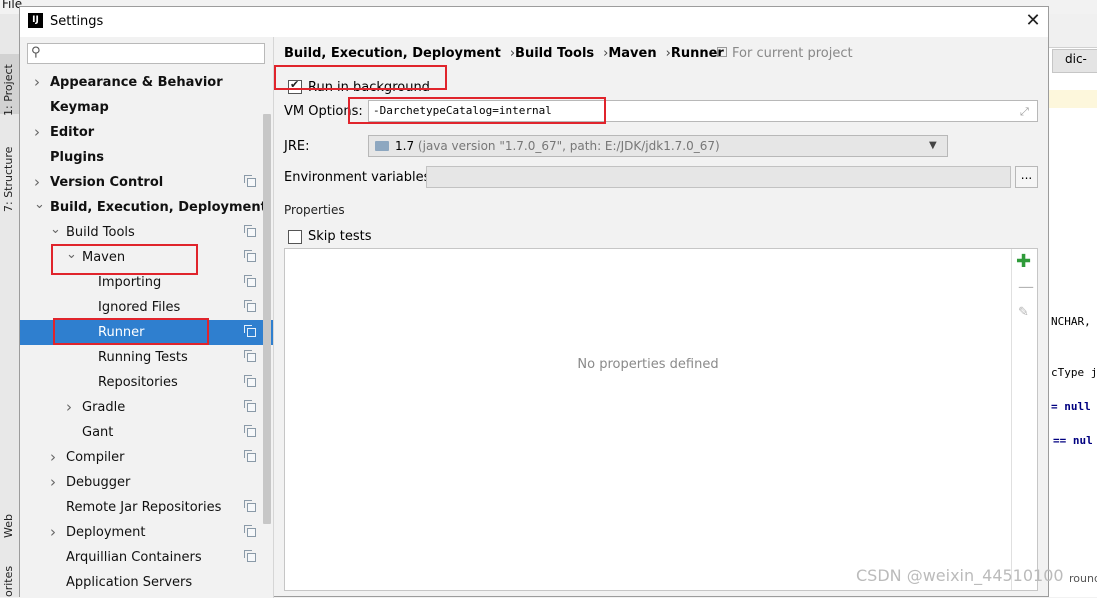 This screenshot has height=598, width=1097. What do you see at coordinates (1024, 419) in the screenshot?
I see `properties-toolbar: ✚ — ✎` at bounding box center [1024, 419].